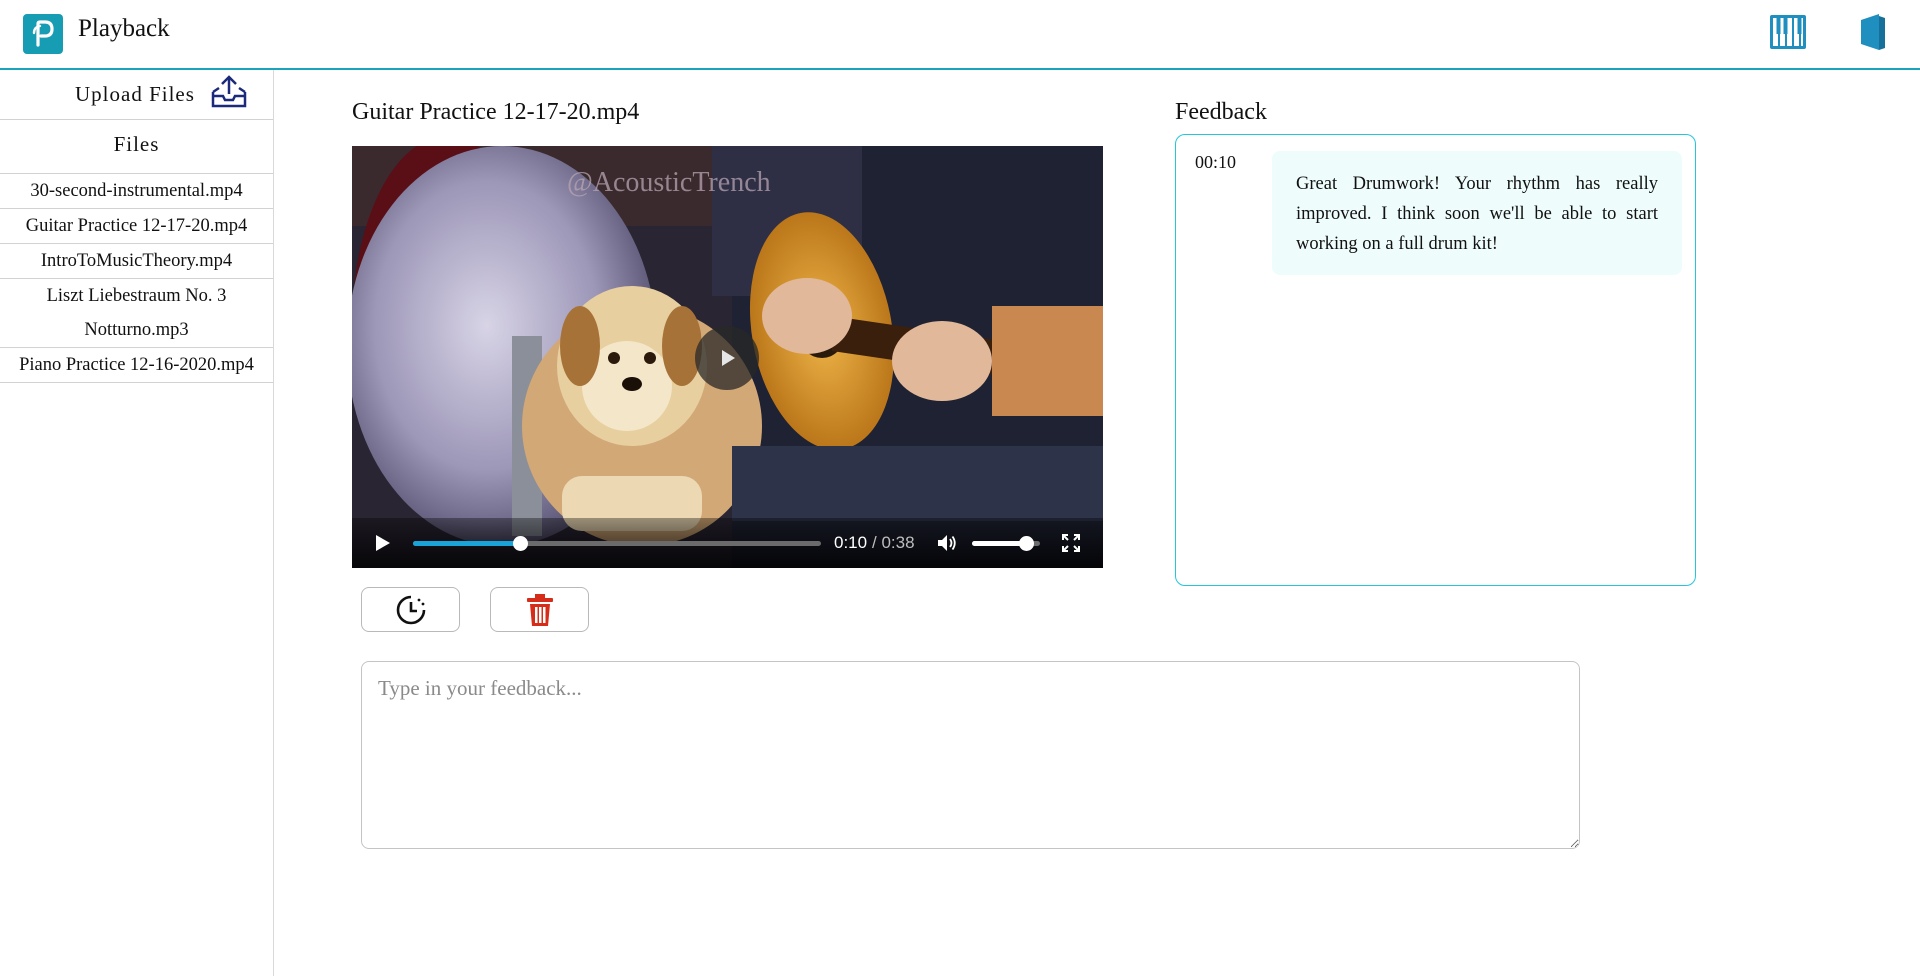 The height and width of the screenshot is (976, 1920). What do you see at coordinates (136, 313) in the screenshot?
I see `file-item: Liszt Liebestraum No. 3 Notturno.mp3` at bounding box center [136, 313].